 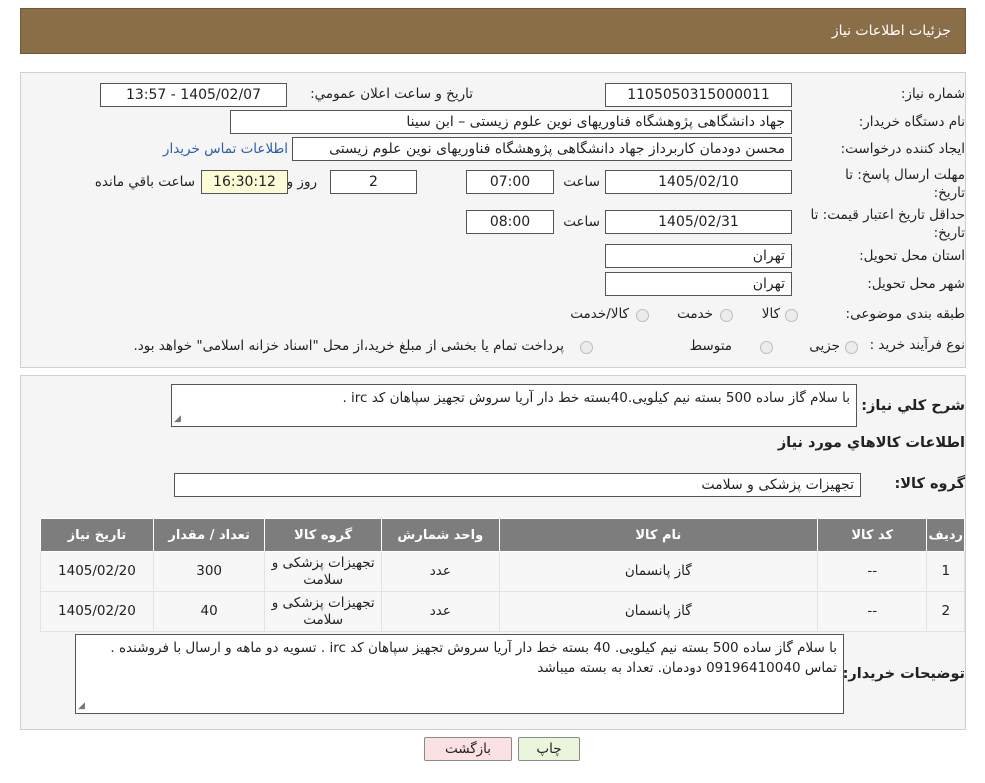 What do you see at coordinates (698, 284) in the screenshot?
I see `city-field: تهران` at bounding box center [698, 284].